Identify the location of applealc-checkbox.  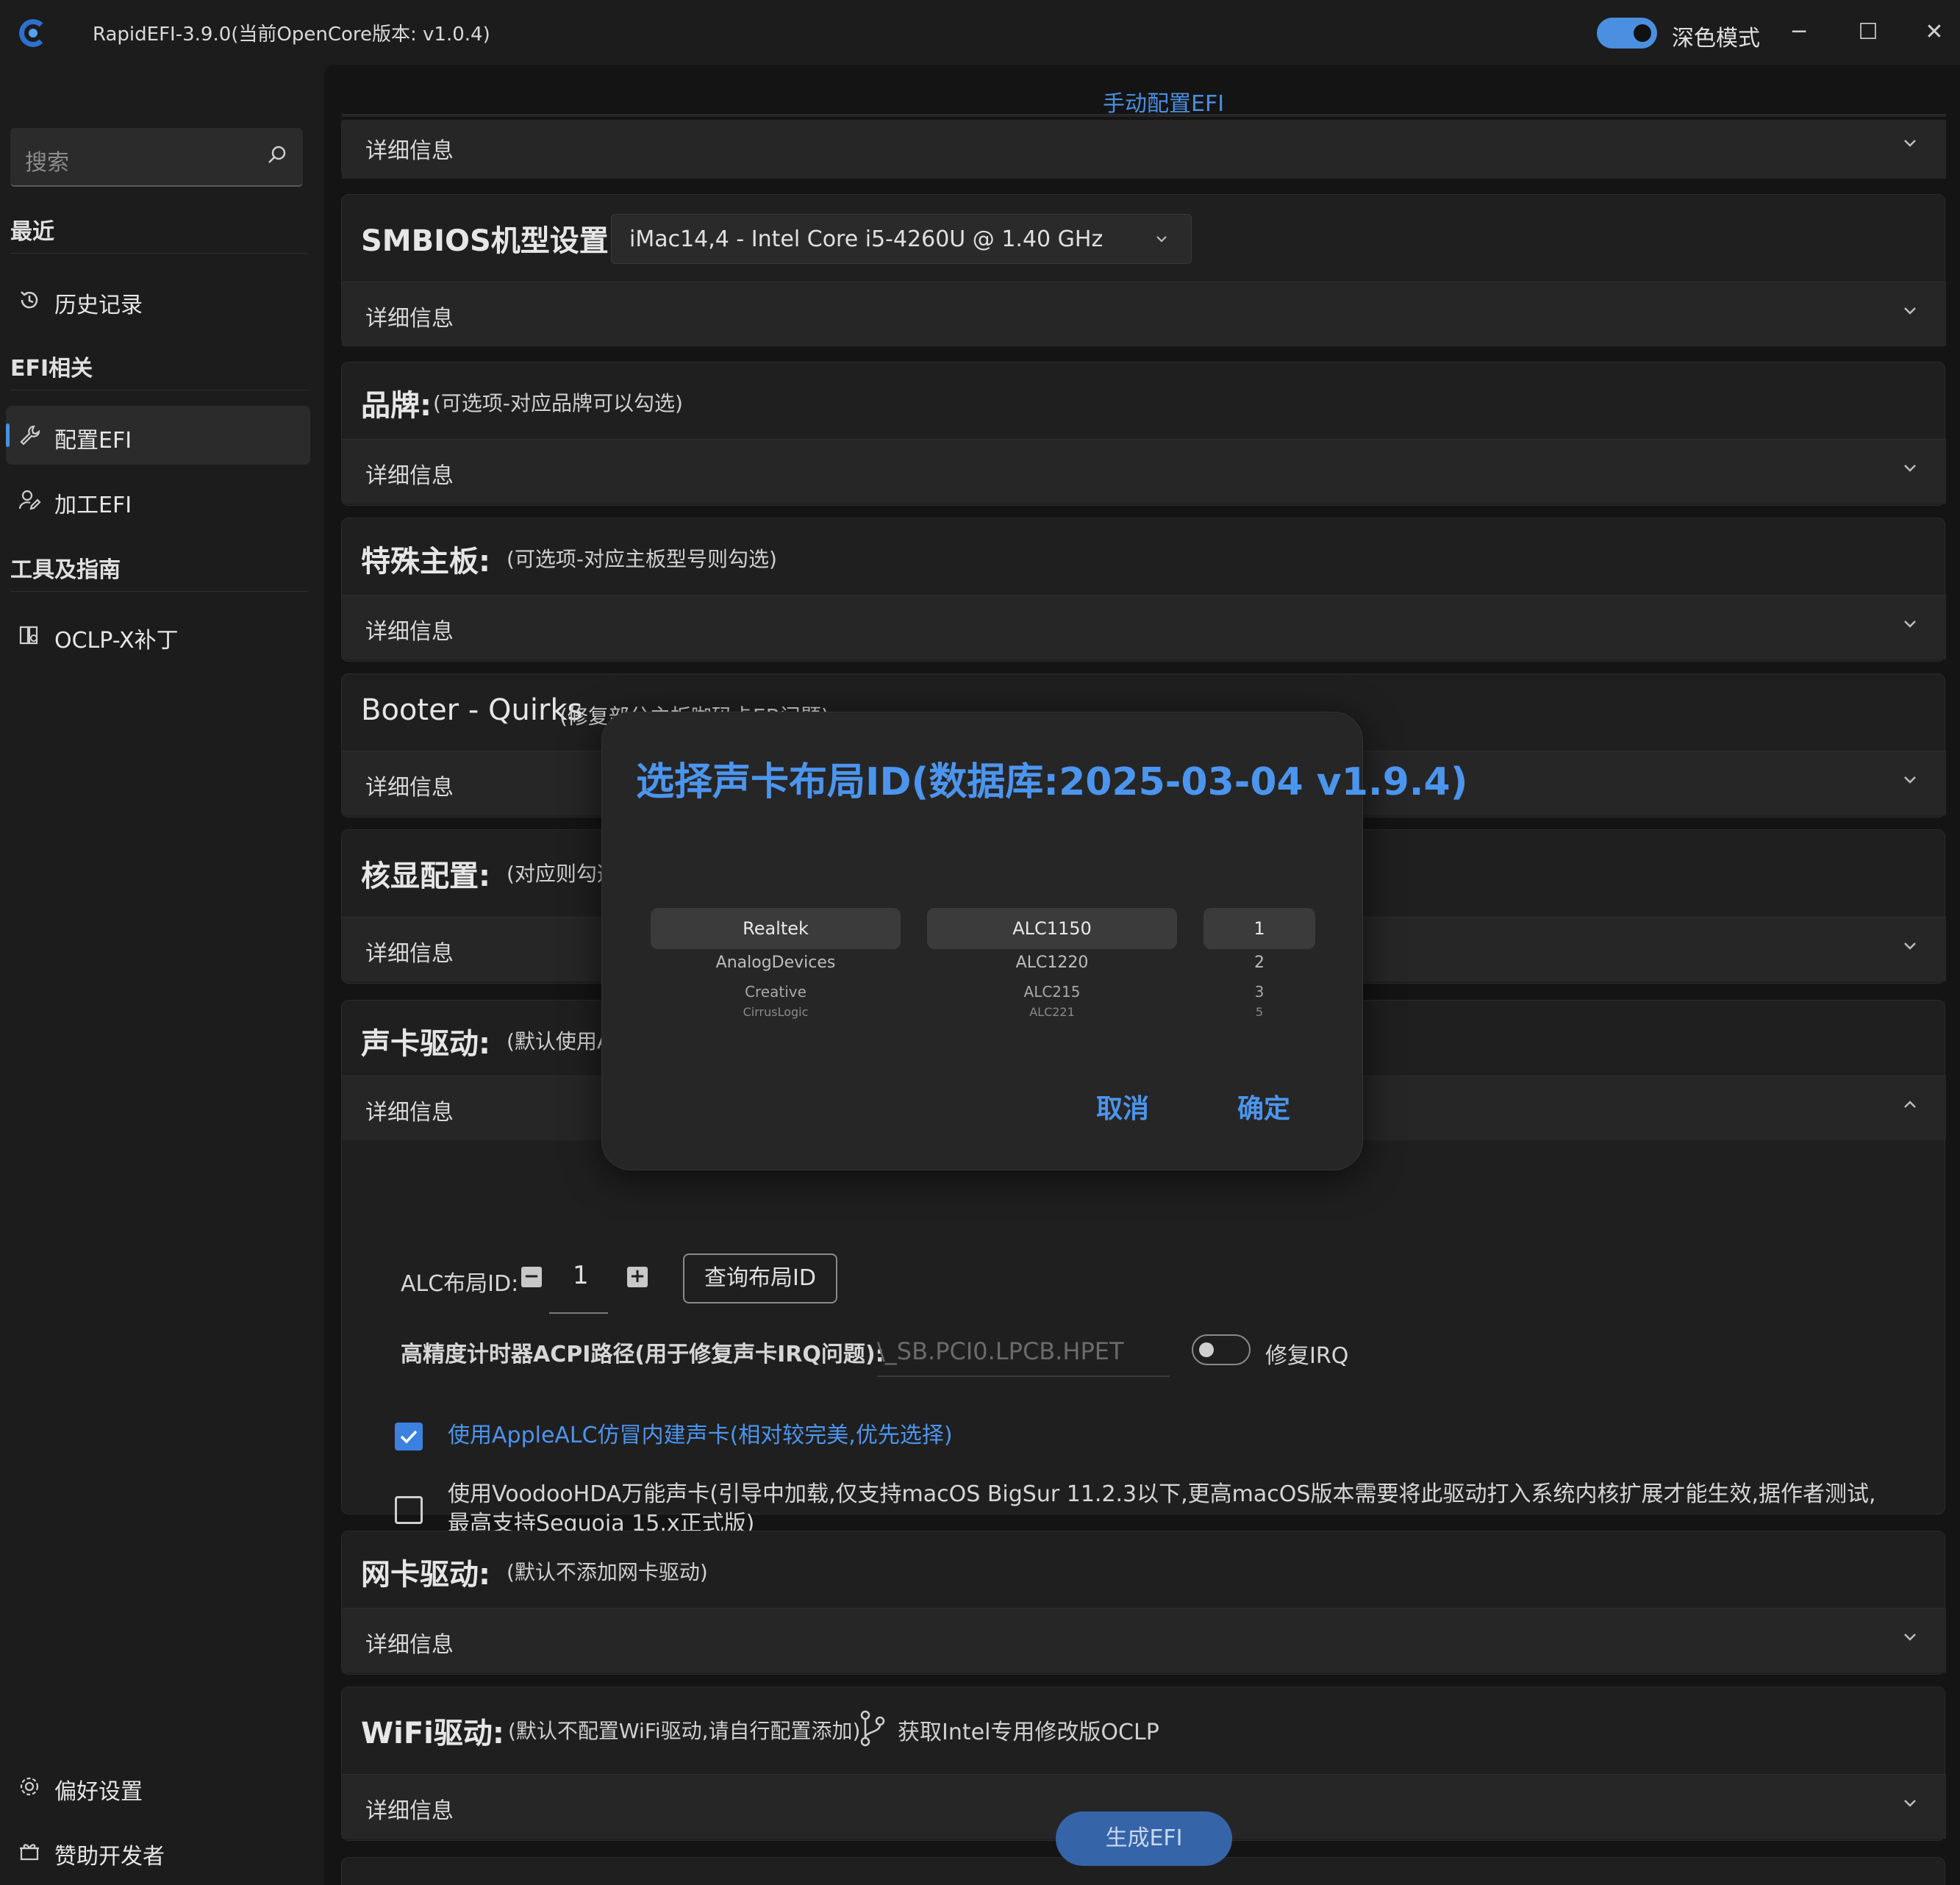
(409, 1437).